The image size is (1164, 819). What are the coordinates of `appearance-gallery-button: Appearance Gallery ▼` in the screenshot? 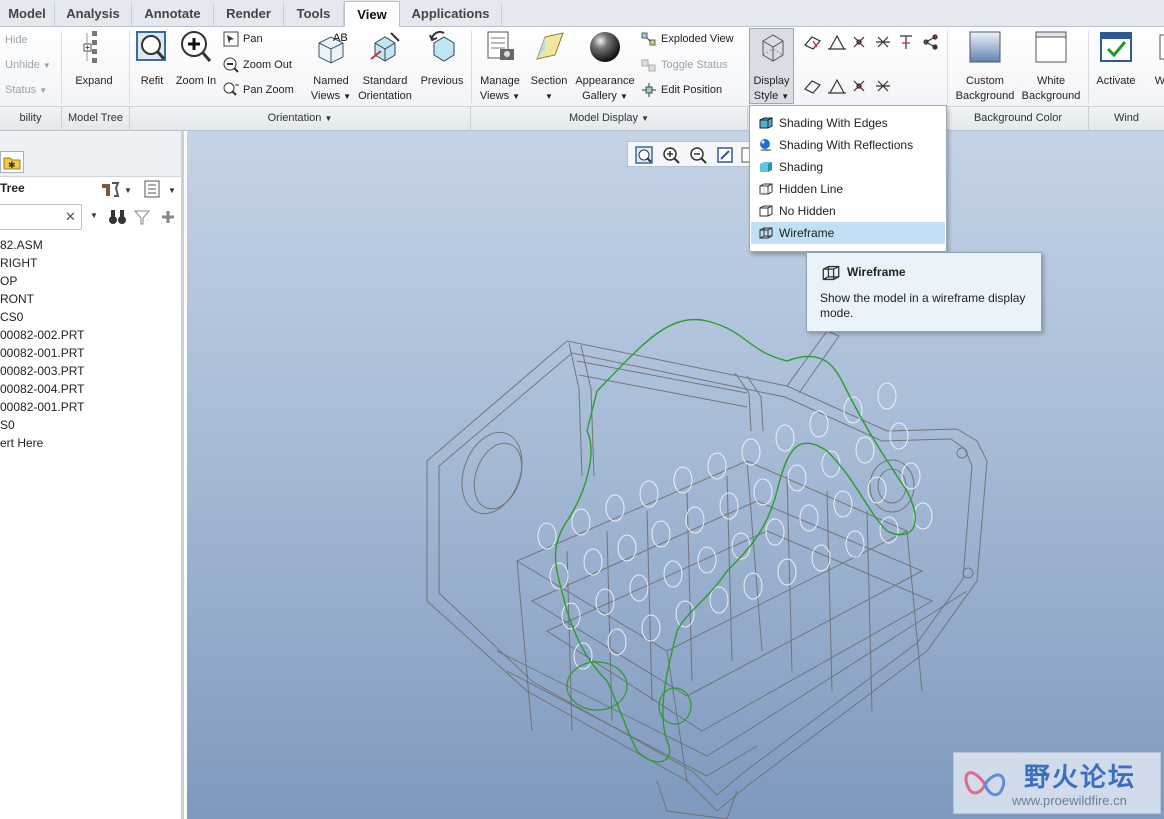 It's located at (605, 66).